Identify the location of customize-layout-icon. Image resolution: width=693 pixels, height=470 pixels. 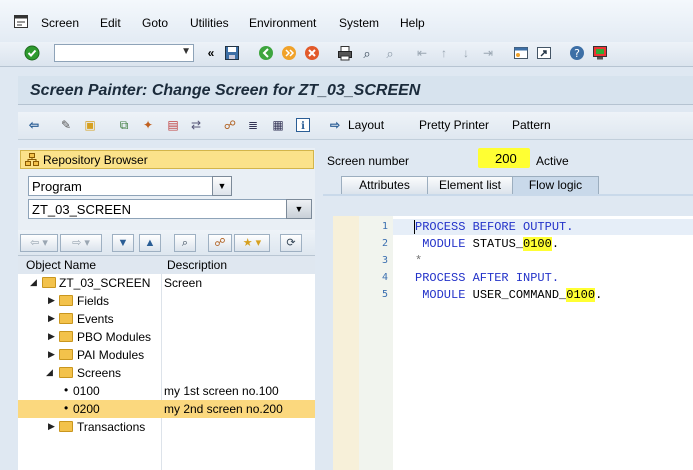
(600, 53).